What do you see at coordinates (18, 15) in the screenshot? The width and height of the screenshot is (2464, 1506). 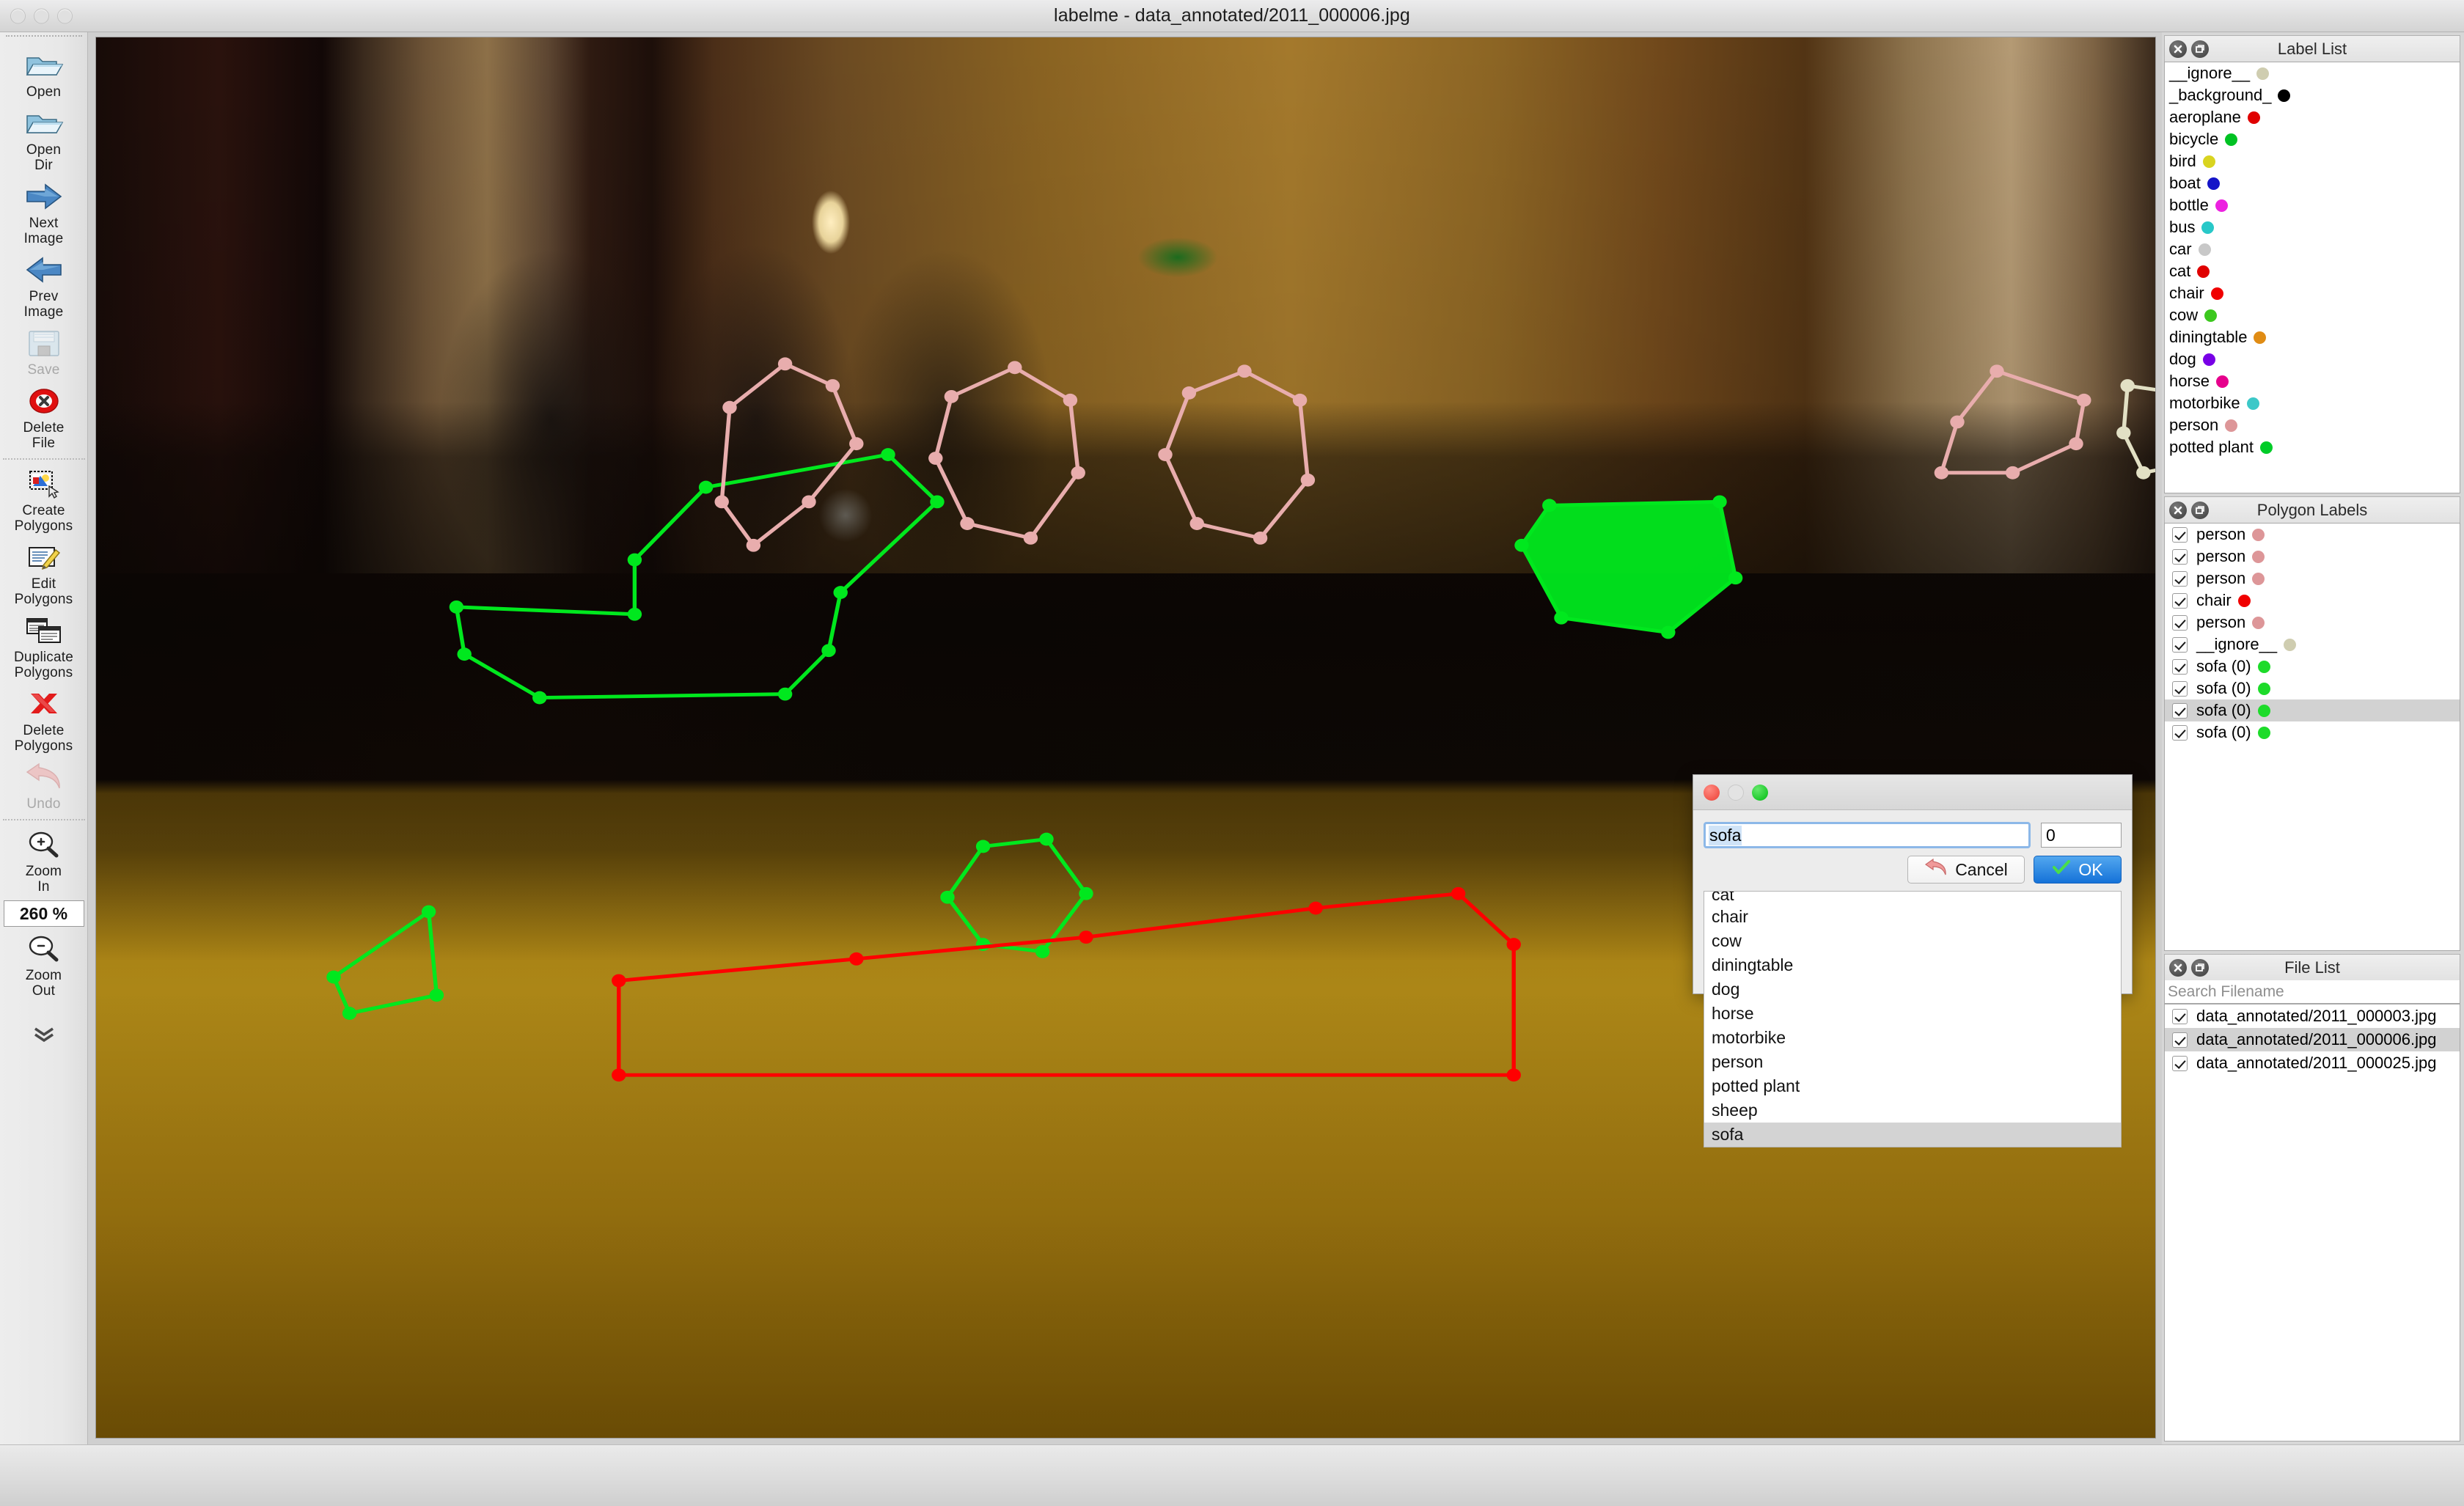 I see `window-close-button` at bounding box center [18, 15].